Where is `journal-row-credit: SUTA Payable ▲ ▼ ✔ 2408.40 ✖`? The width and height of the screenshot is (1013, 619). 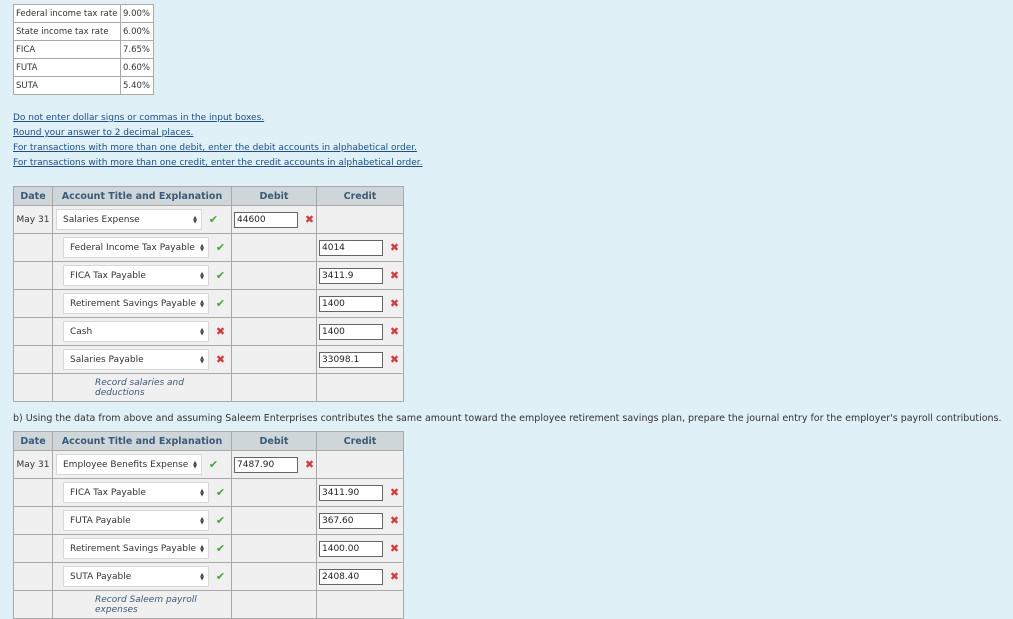 journal-row-credit: SUTA Payable ▲ ▼ ✔ 2408.40 ✖ is located at coordinates (208, 576).